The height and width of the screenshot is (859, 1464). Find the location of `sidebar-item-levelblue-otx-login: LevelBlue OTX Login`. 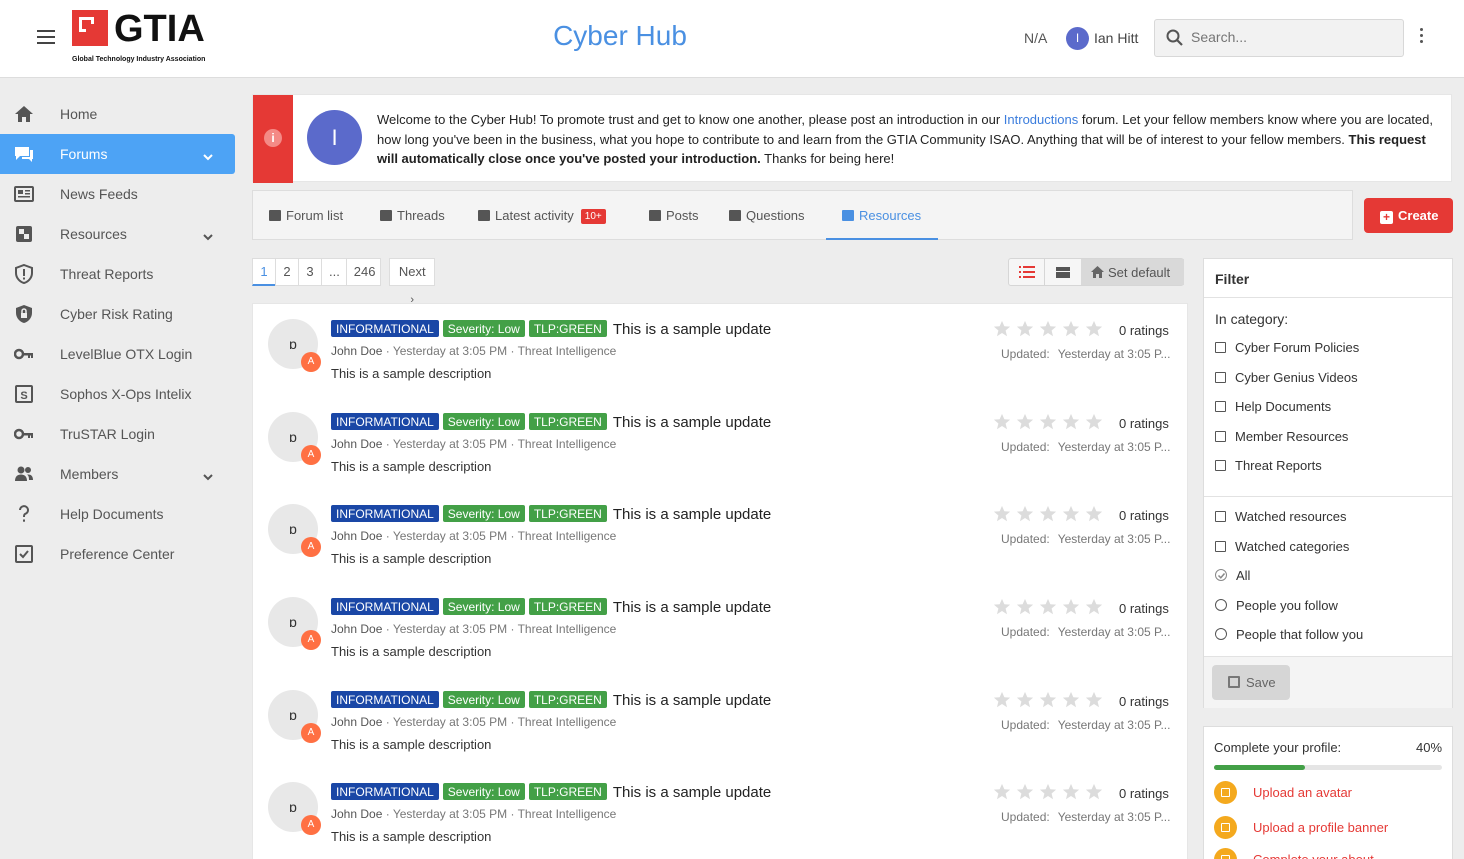

sidebar-item-levelblue-otx-login: LevelBlue OTX Login is located at coordinates (117, 354).